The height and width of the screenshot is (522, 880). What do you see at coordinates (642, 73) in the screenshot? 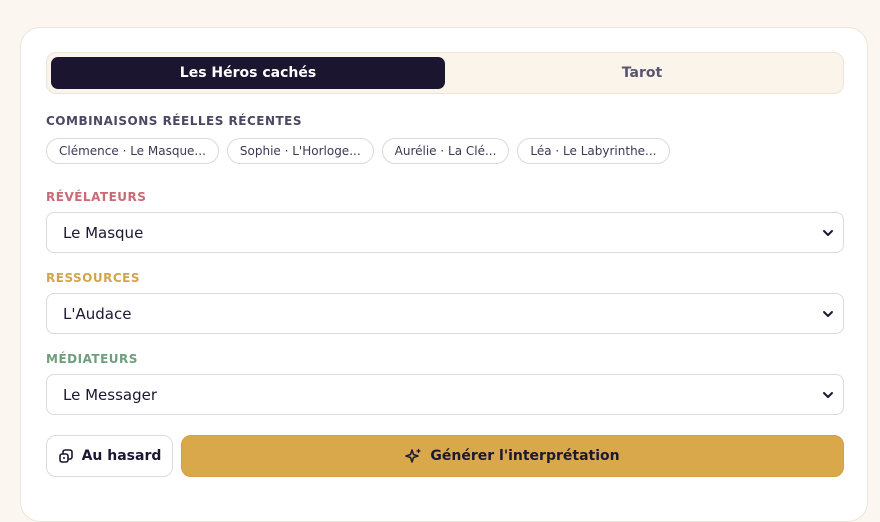
I see `tab-tarot: Tarot` at bounding box center [642, 73].